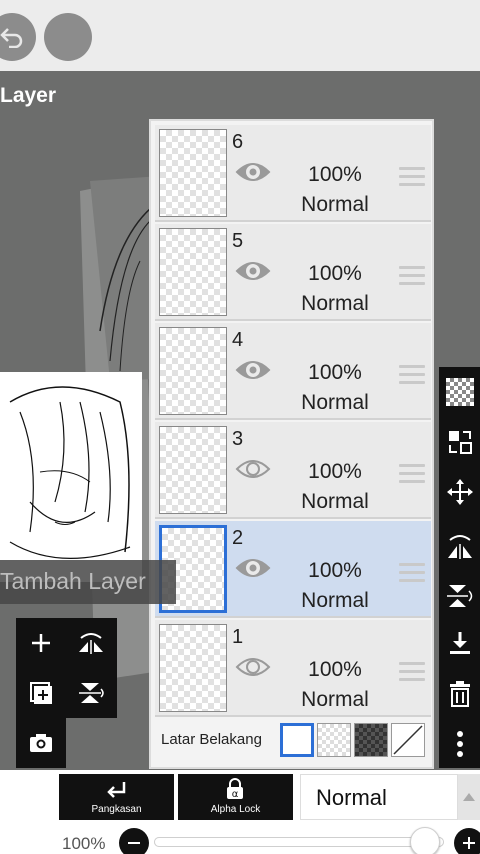  Describe the element at coordinates (459, 743) in the screenshot. I see `more-button` at that location.